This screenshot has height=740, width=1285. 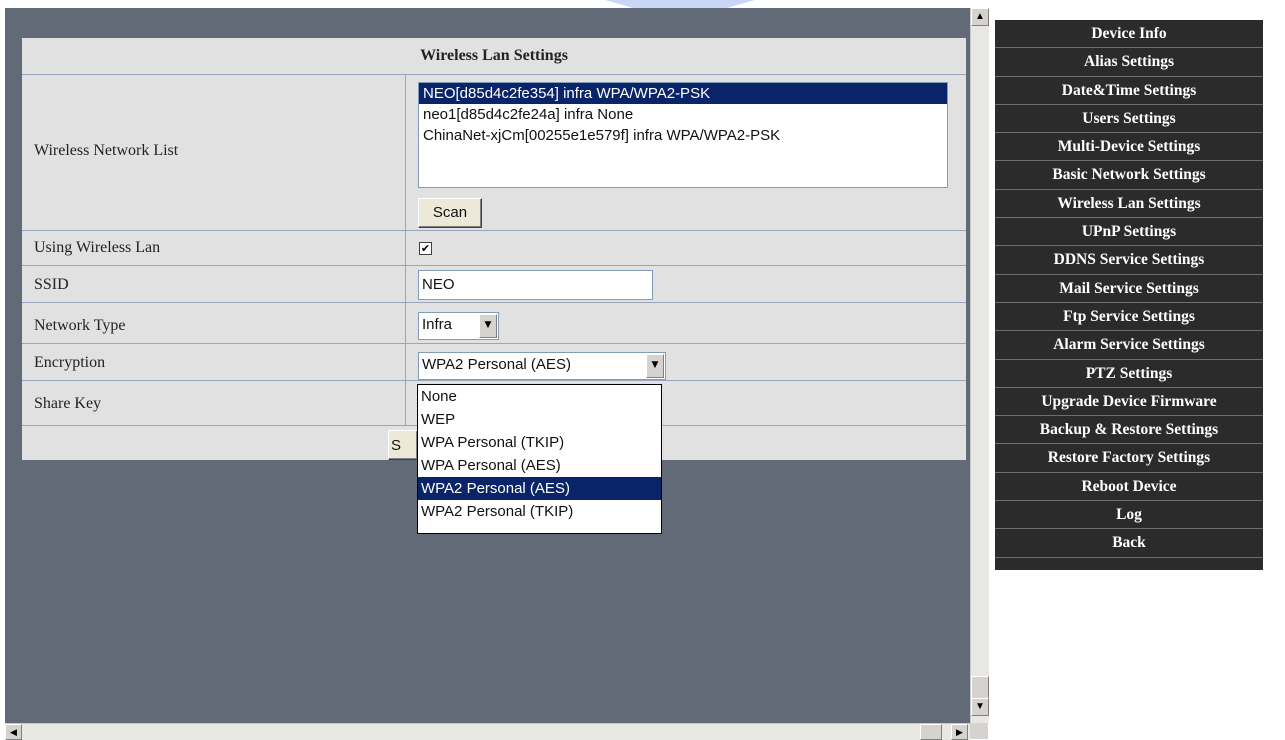 I want to click on network-list-label: Wireless Network List, so click(x=106, y=150).